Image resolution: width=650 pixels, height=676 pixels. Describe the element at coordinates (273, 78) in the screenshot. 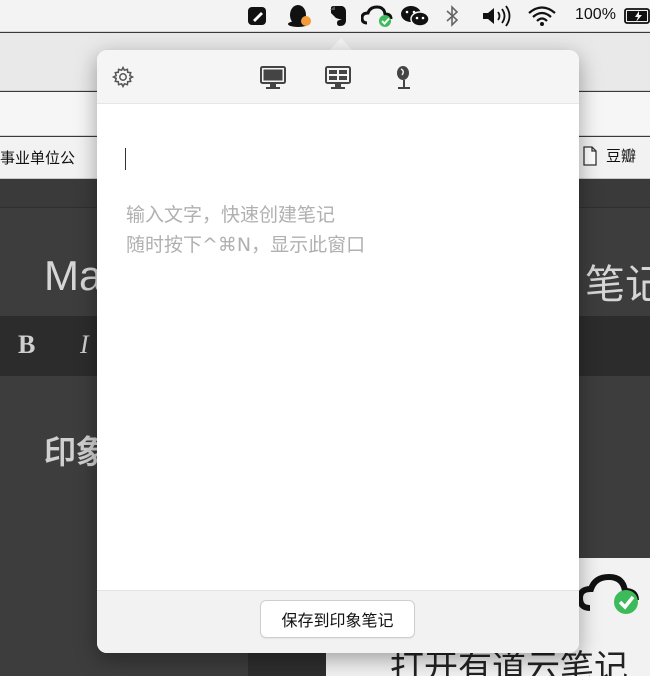

I see `full-screenshot-icon` at that location.